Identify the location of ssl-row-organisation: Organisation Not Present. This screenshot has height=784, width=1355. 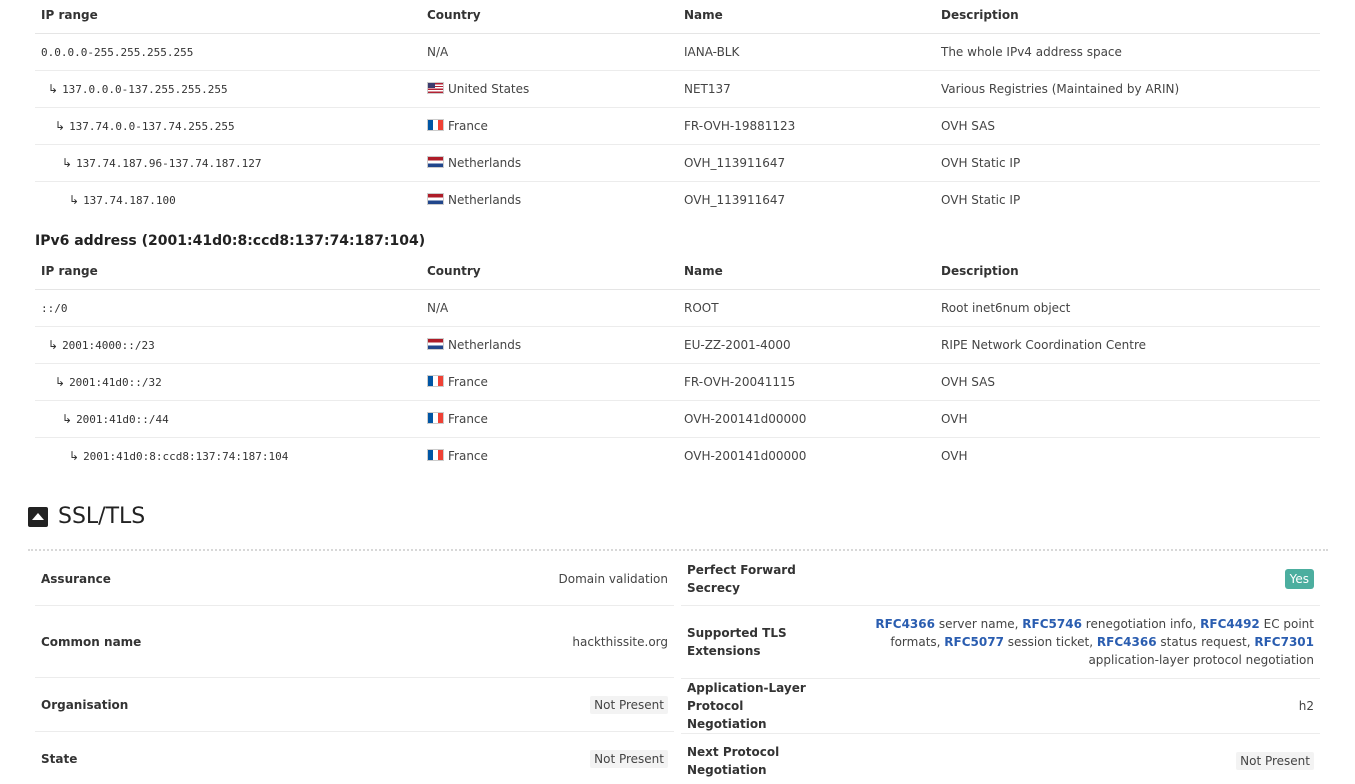
(354, 705).